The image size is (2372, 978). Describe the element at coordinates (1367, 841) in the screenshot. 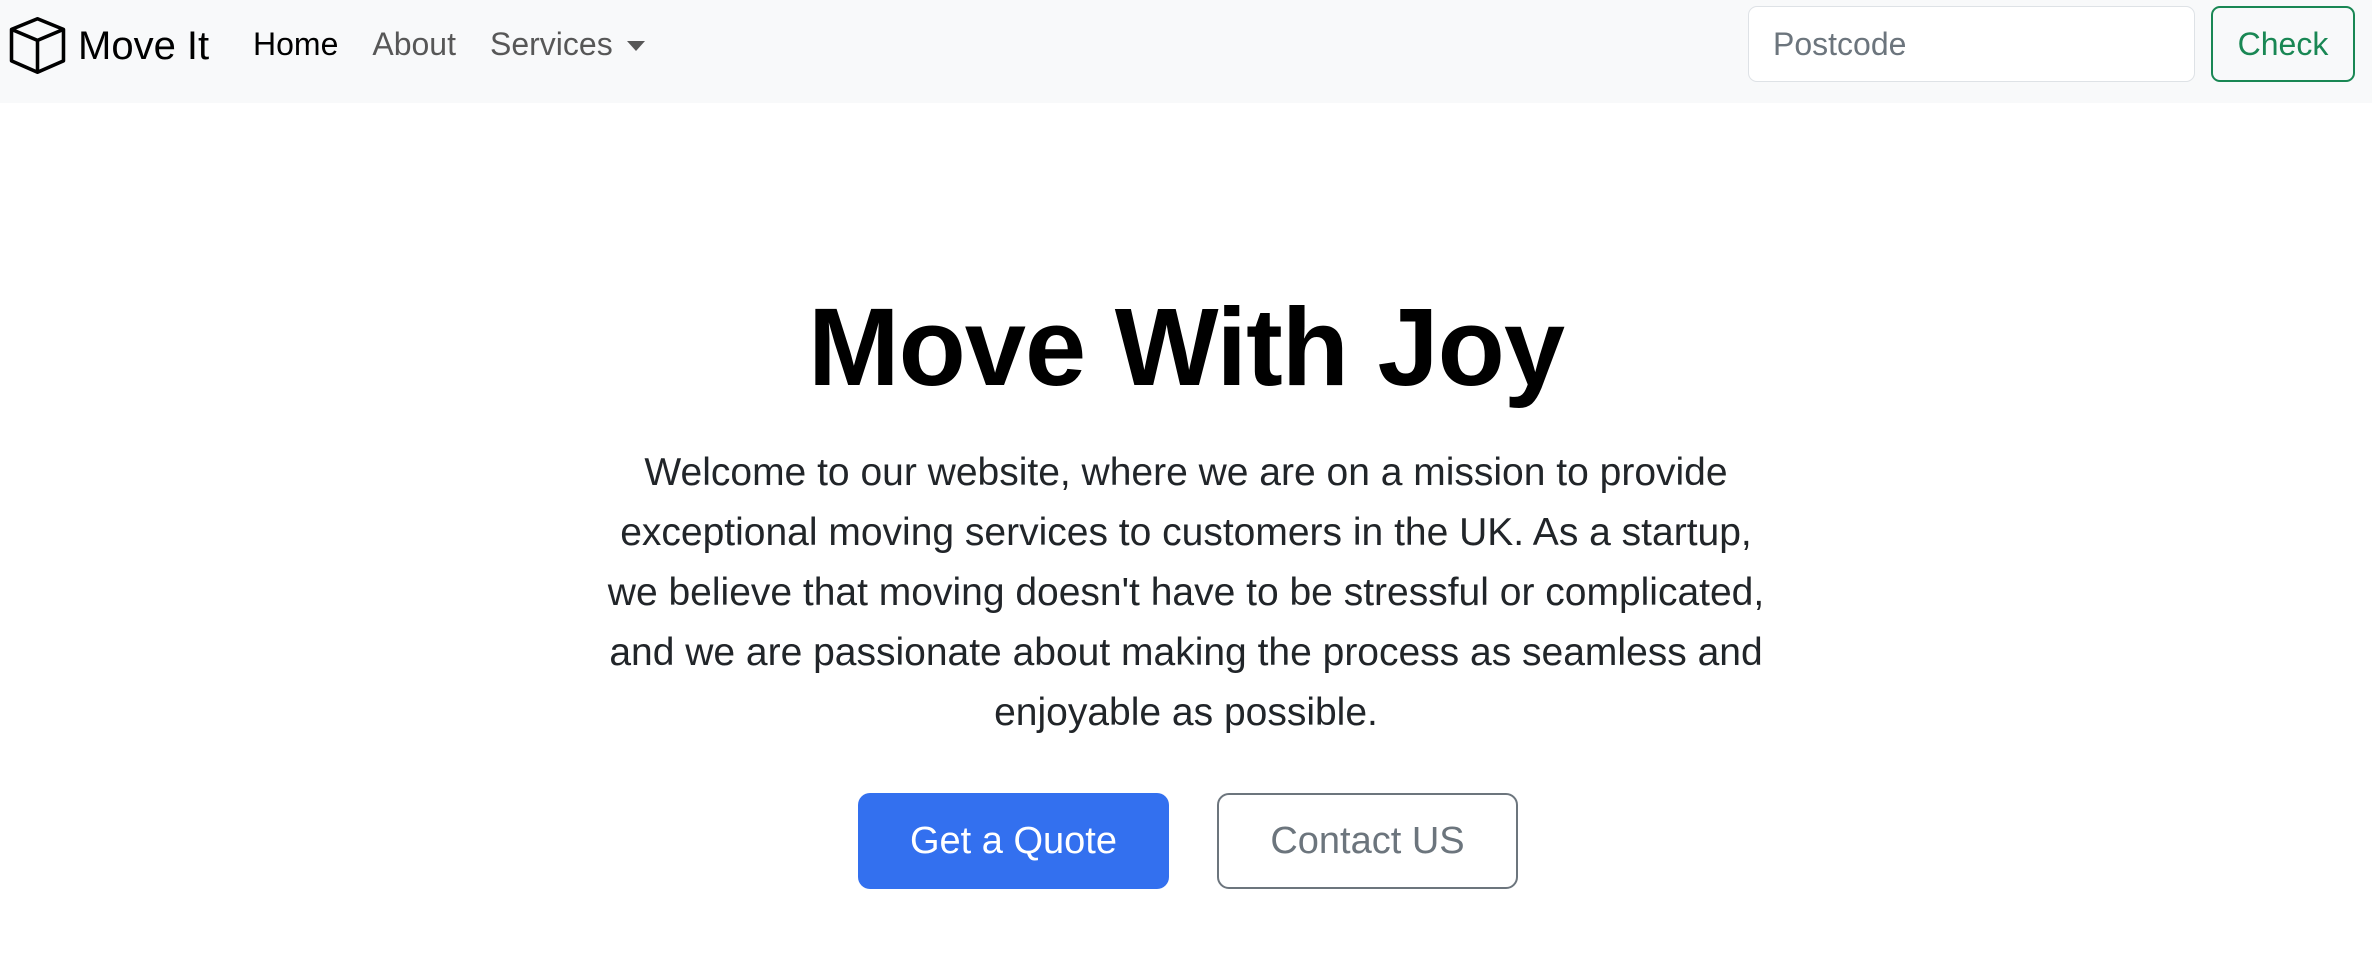

I see `contact-us-button: Contact US` at that location.